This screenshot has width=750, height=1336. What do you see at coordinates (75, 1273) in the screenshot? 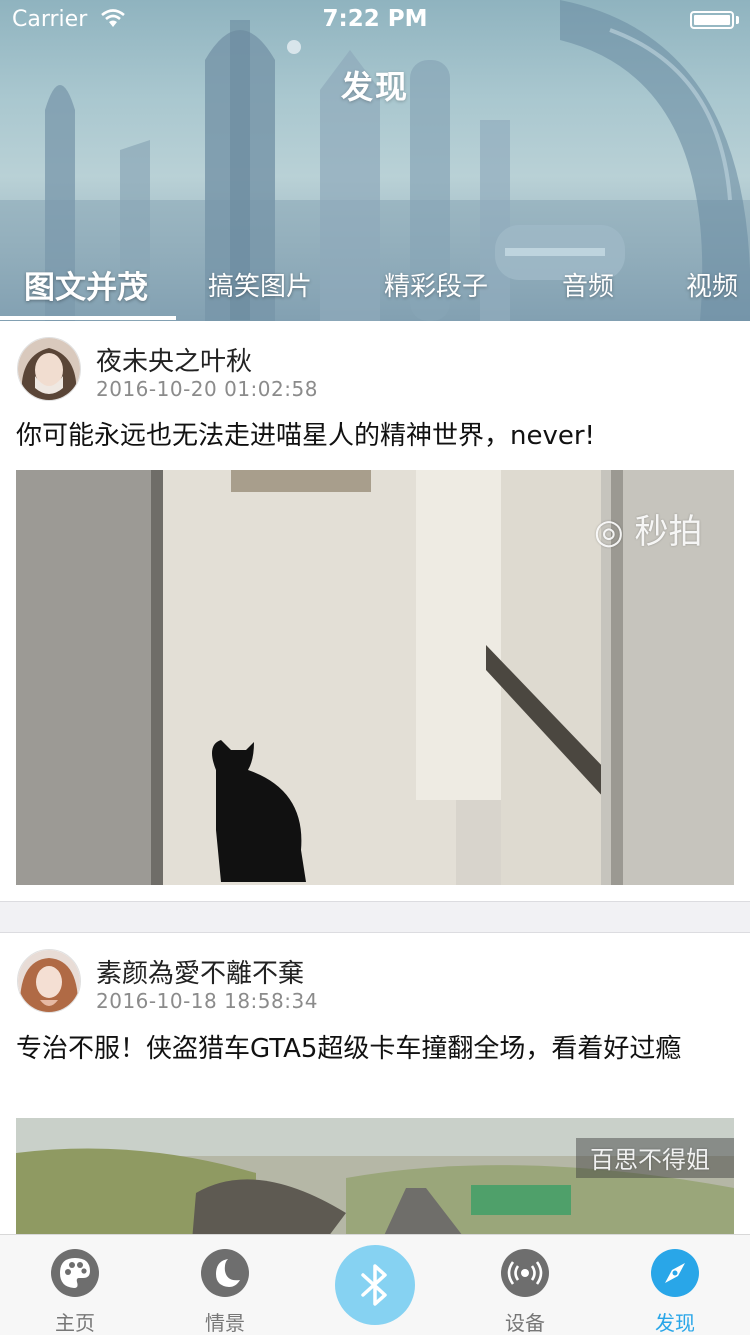
I see `palette-icon` at bounding box center [75, 1273].